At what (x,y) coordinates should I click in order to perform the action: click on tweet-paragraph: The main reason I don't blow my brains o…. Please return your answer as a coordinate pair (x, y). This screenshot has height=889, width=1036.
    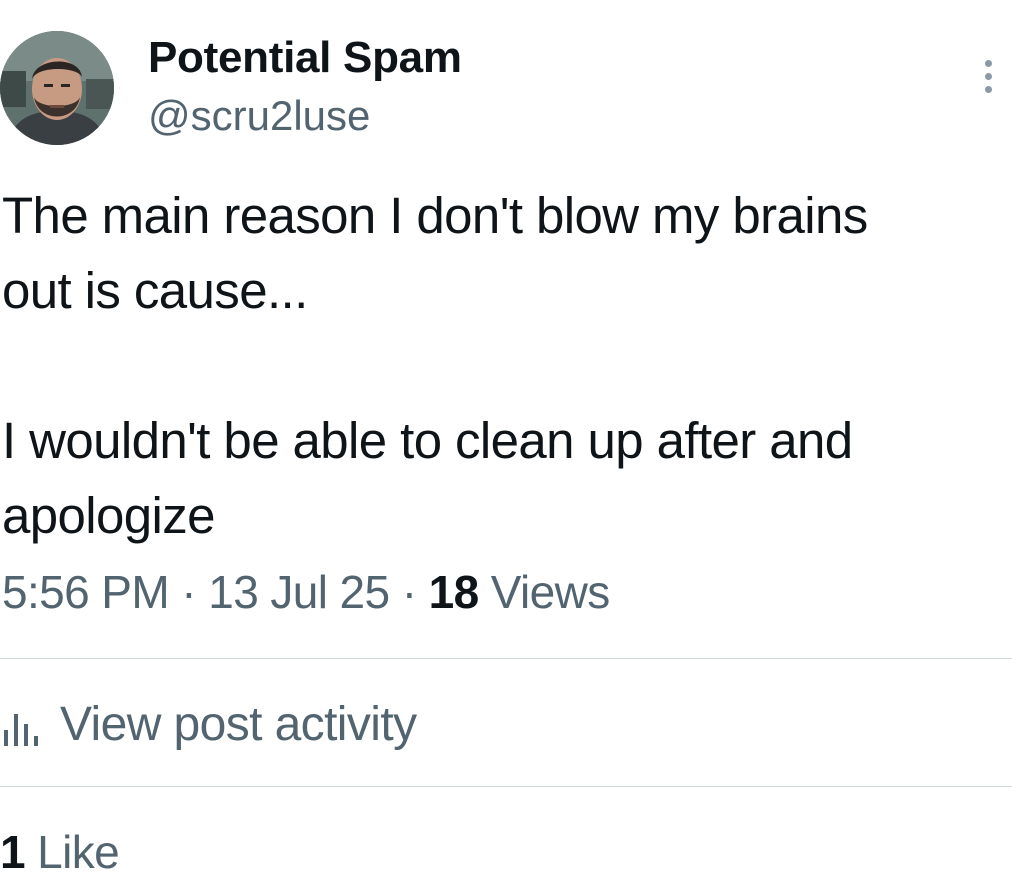
    Looking at the image, I should click on (435, 253).